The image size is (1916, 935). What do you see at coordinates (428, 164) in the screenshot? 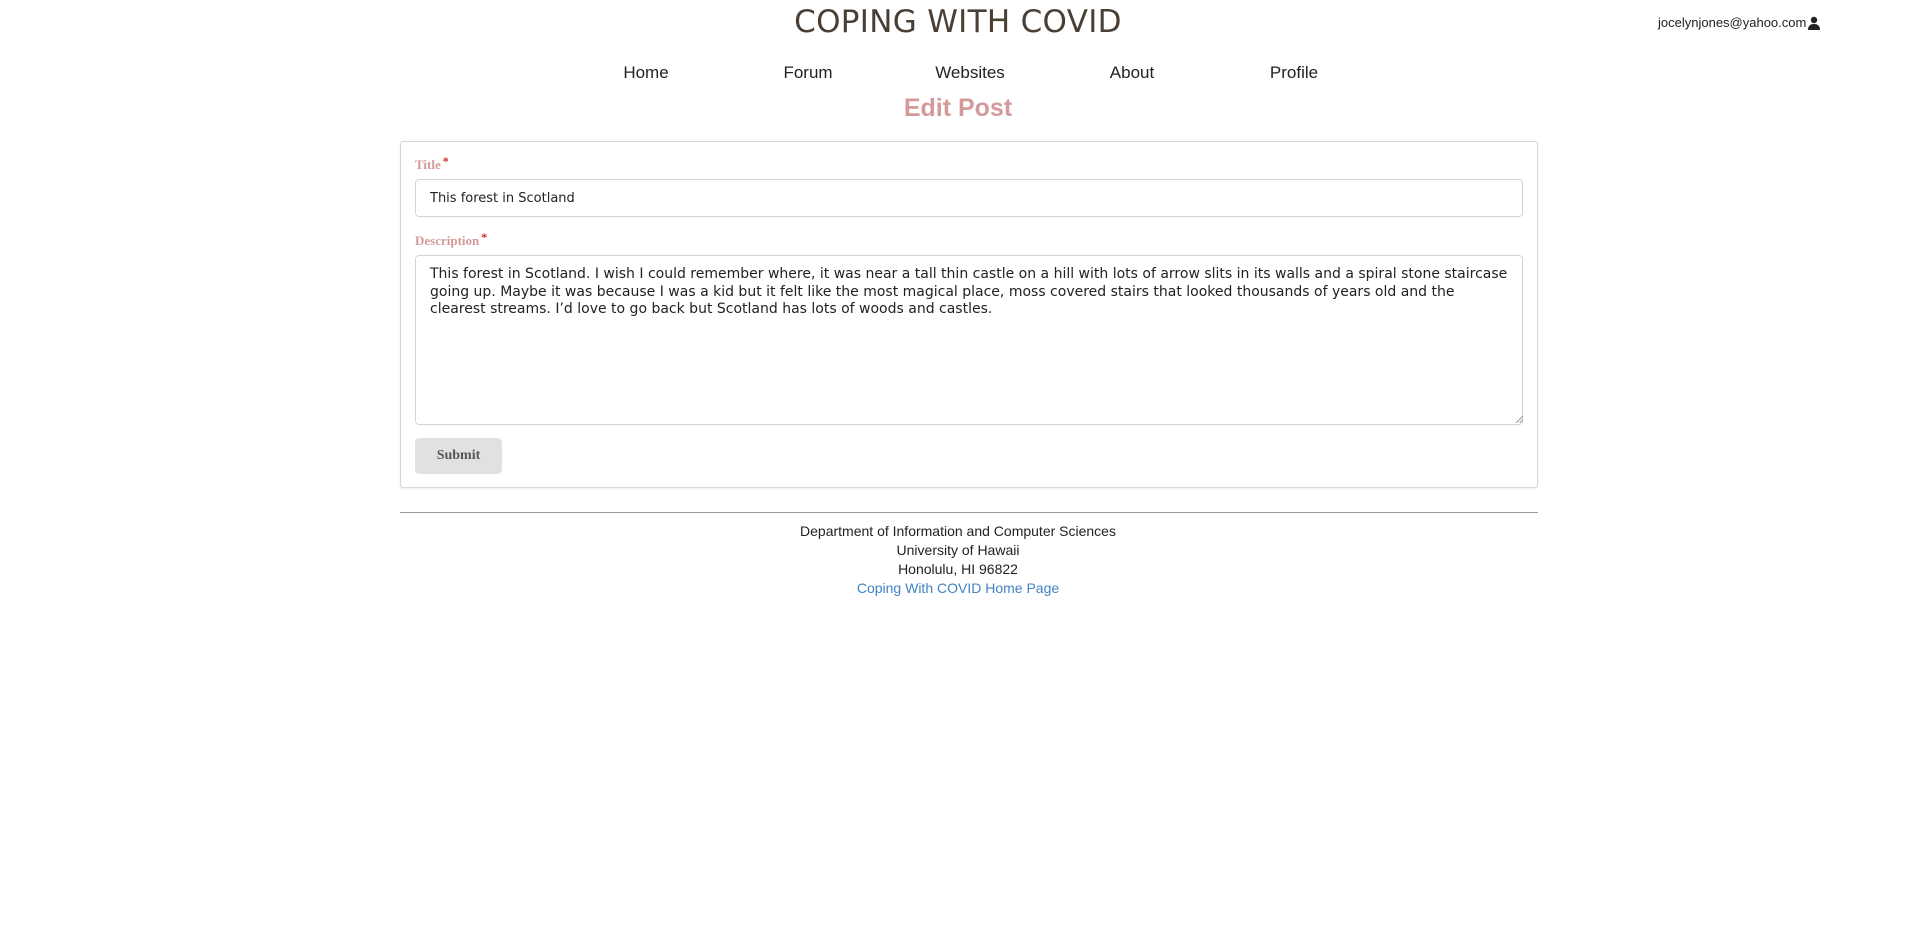
I see `title-label-text: Title` at bounding box center [428, 164].